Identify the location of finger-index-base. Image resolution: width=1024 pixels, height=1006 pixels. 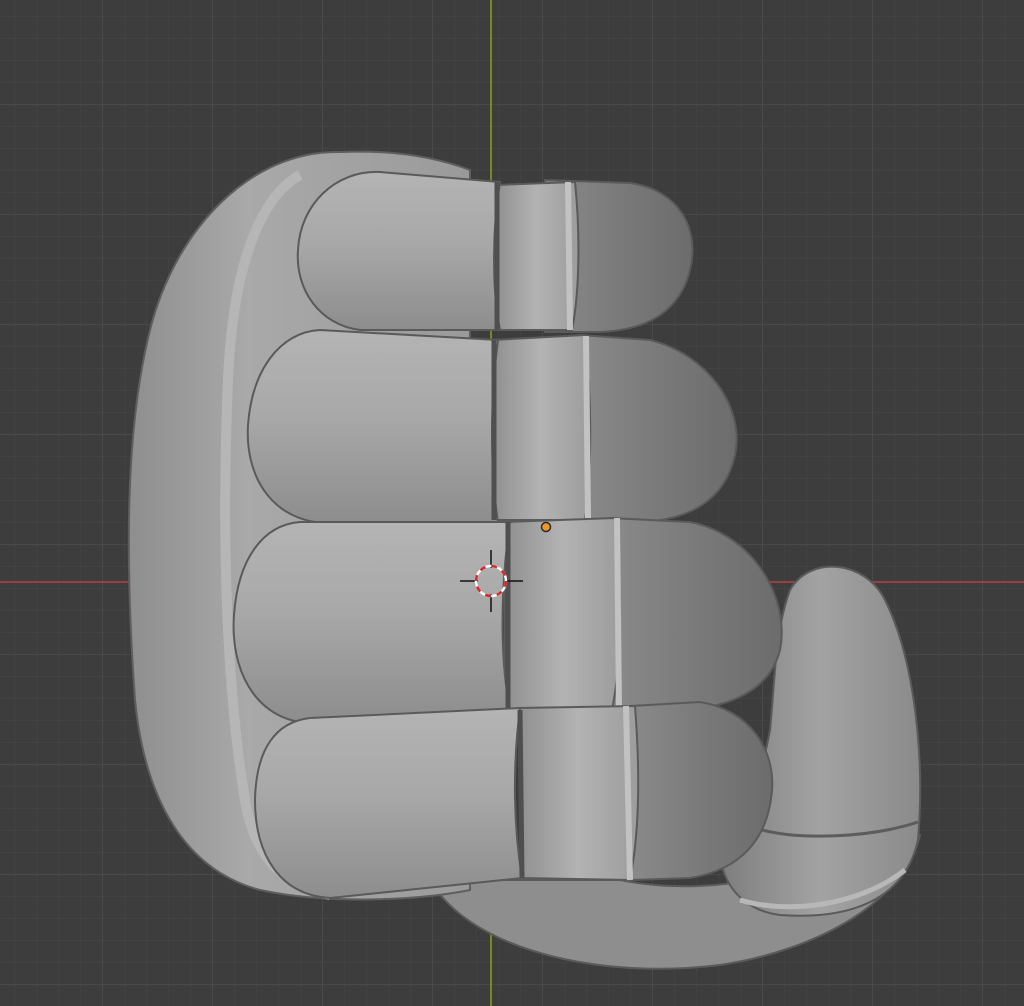
(399, 250).